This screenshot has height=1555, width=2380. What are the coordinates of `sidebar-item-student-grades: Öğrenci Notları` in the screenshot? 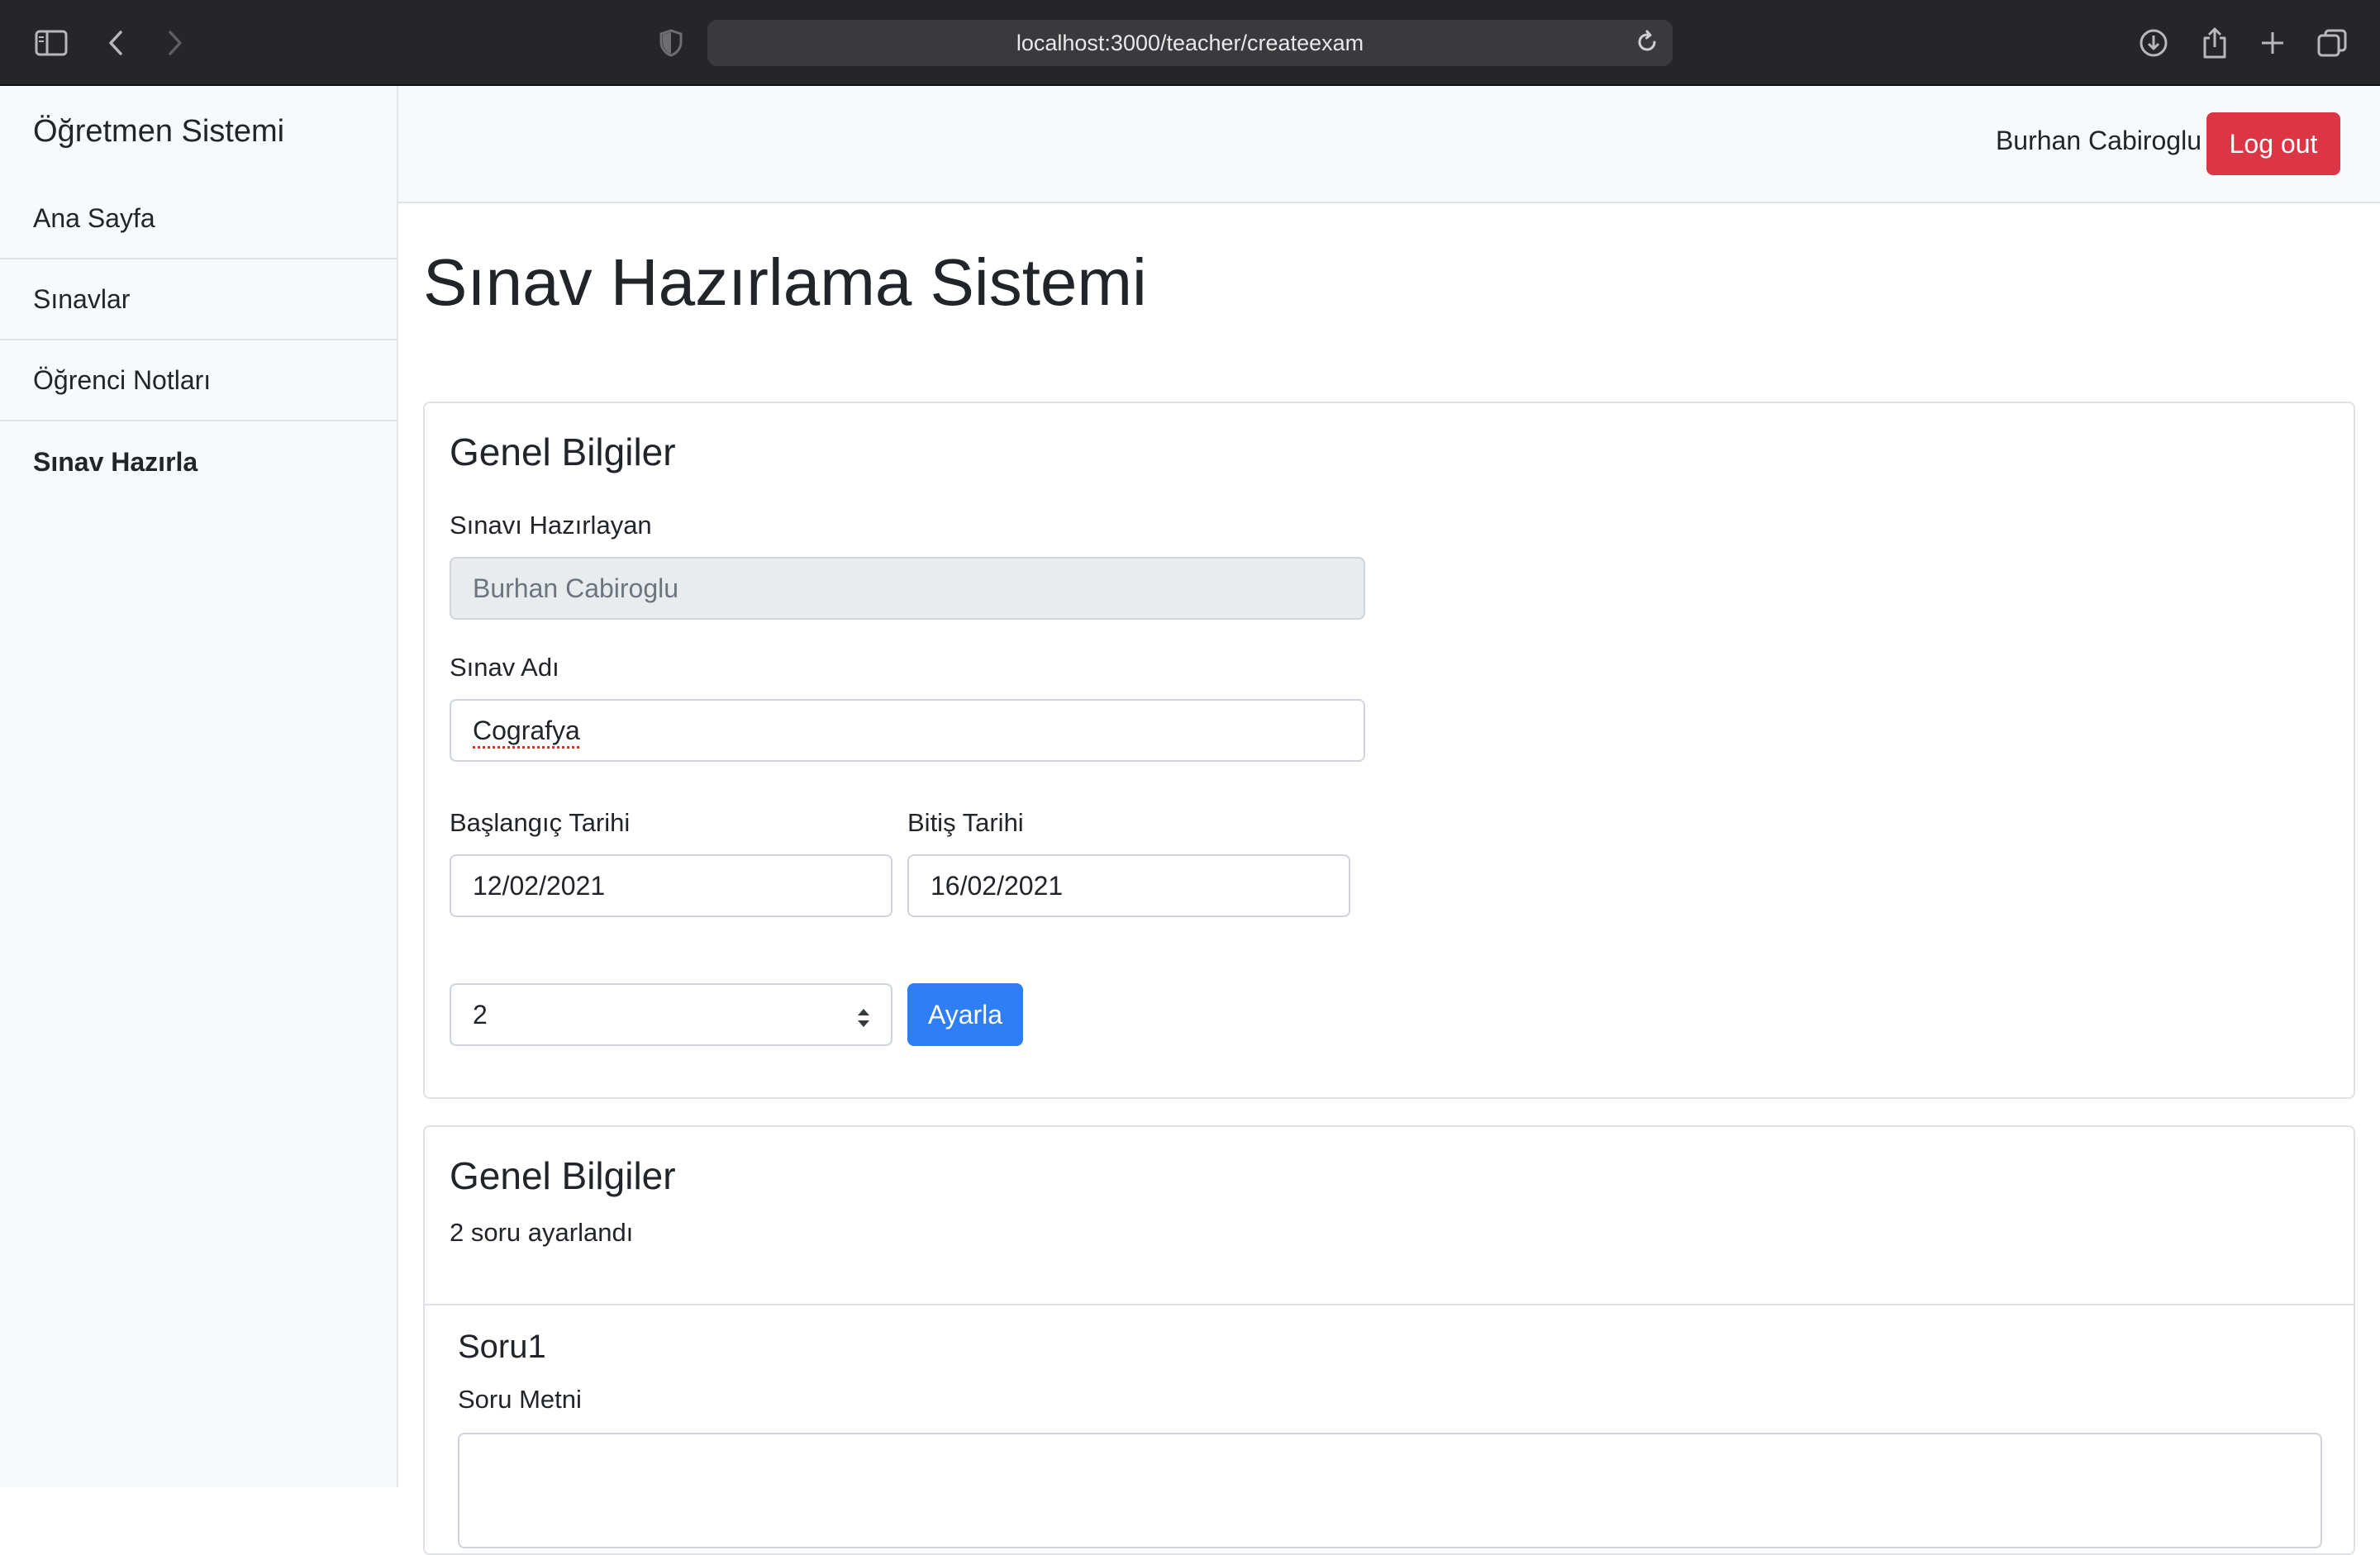 It's located at (198, 380).